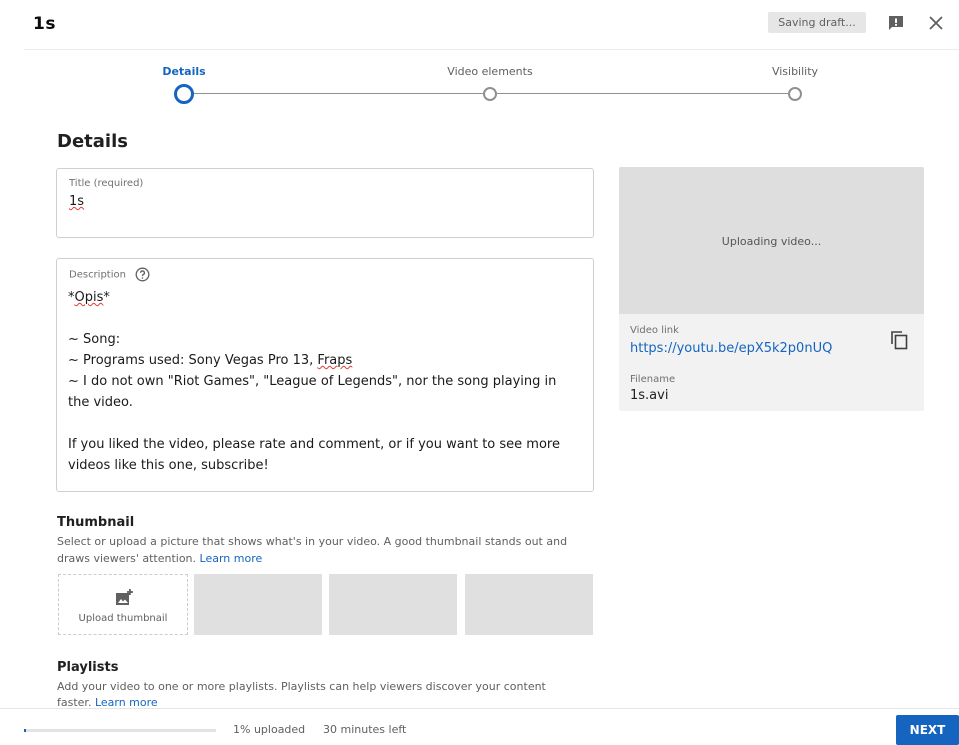 This screenshot has height=745, width=959. I want to click on upload-thumbnail-label: Upload thumbnail, so click(123, 618).